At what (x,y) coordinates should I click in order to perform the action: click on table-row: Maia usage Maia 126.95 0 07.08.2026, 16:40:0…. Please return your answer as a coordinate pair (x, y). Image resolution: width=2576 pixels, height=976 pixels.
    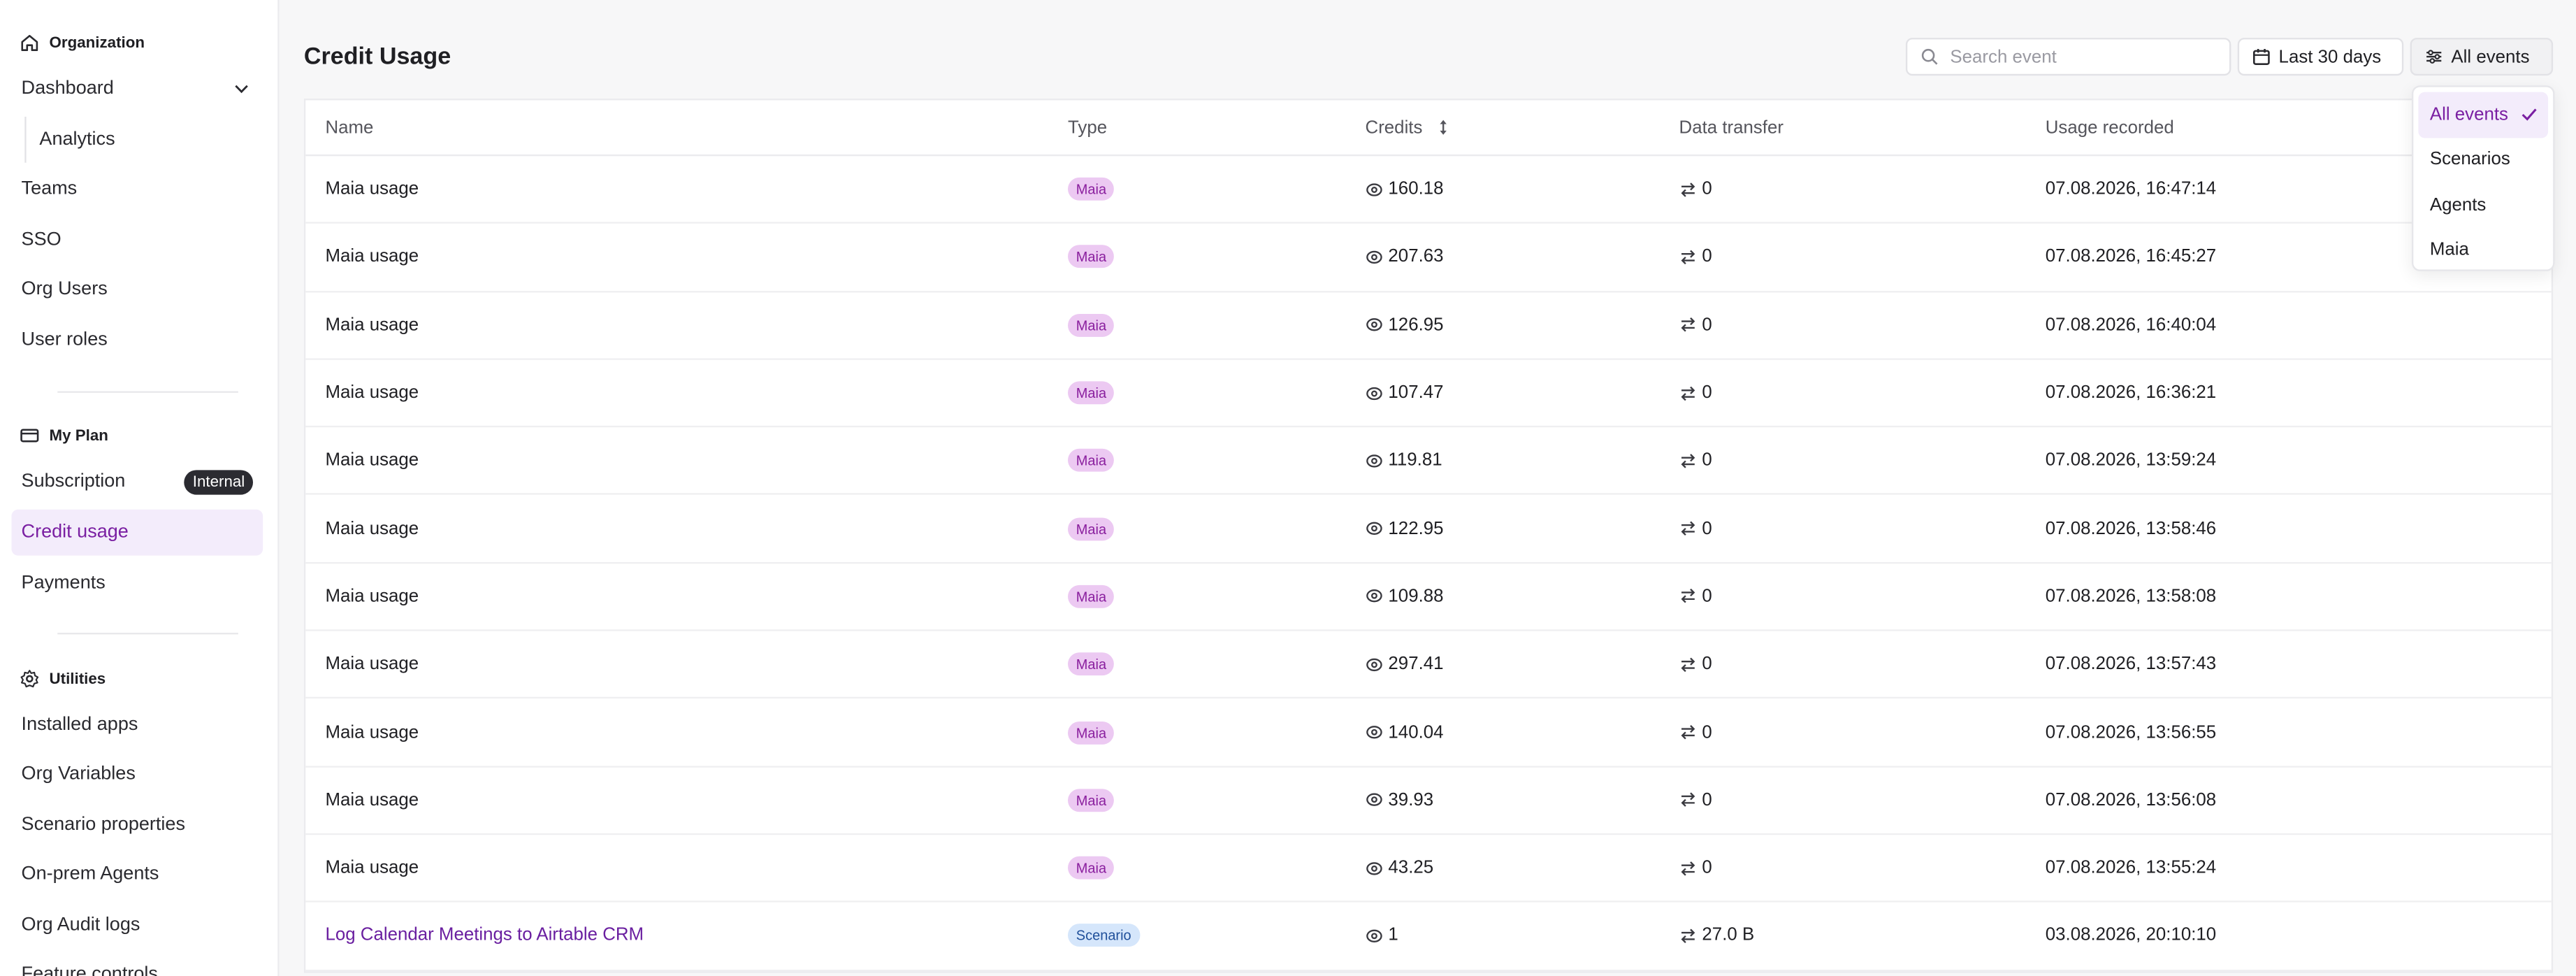
    Looking at the image, I should click on (1428, 326).